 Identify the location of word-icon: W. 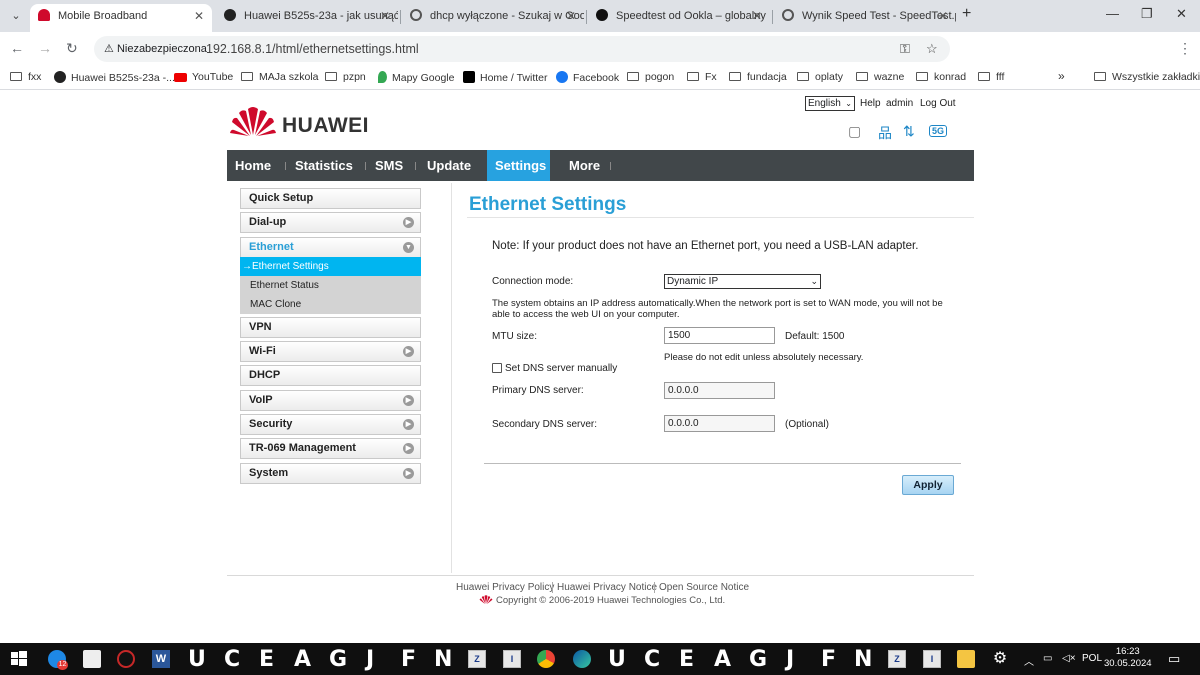
(161, 659).